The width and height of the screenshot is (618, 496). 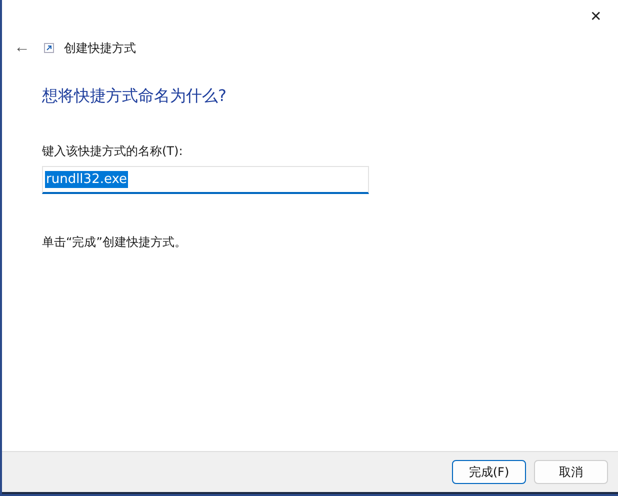 What do you see at coordinates (113, 151) in the screenshot?
I see `field-label: 键入该快捷方式的名称(T):` at bounding box center [113, 151].